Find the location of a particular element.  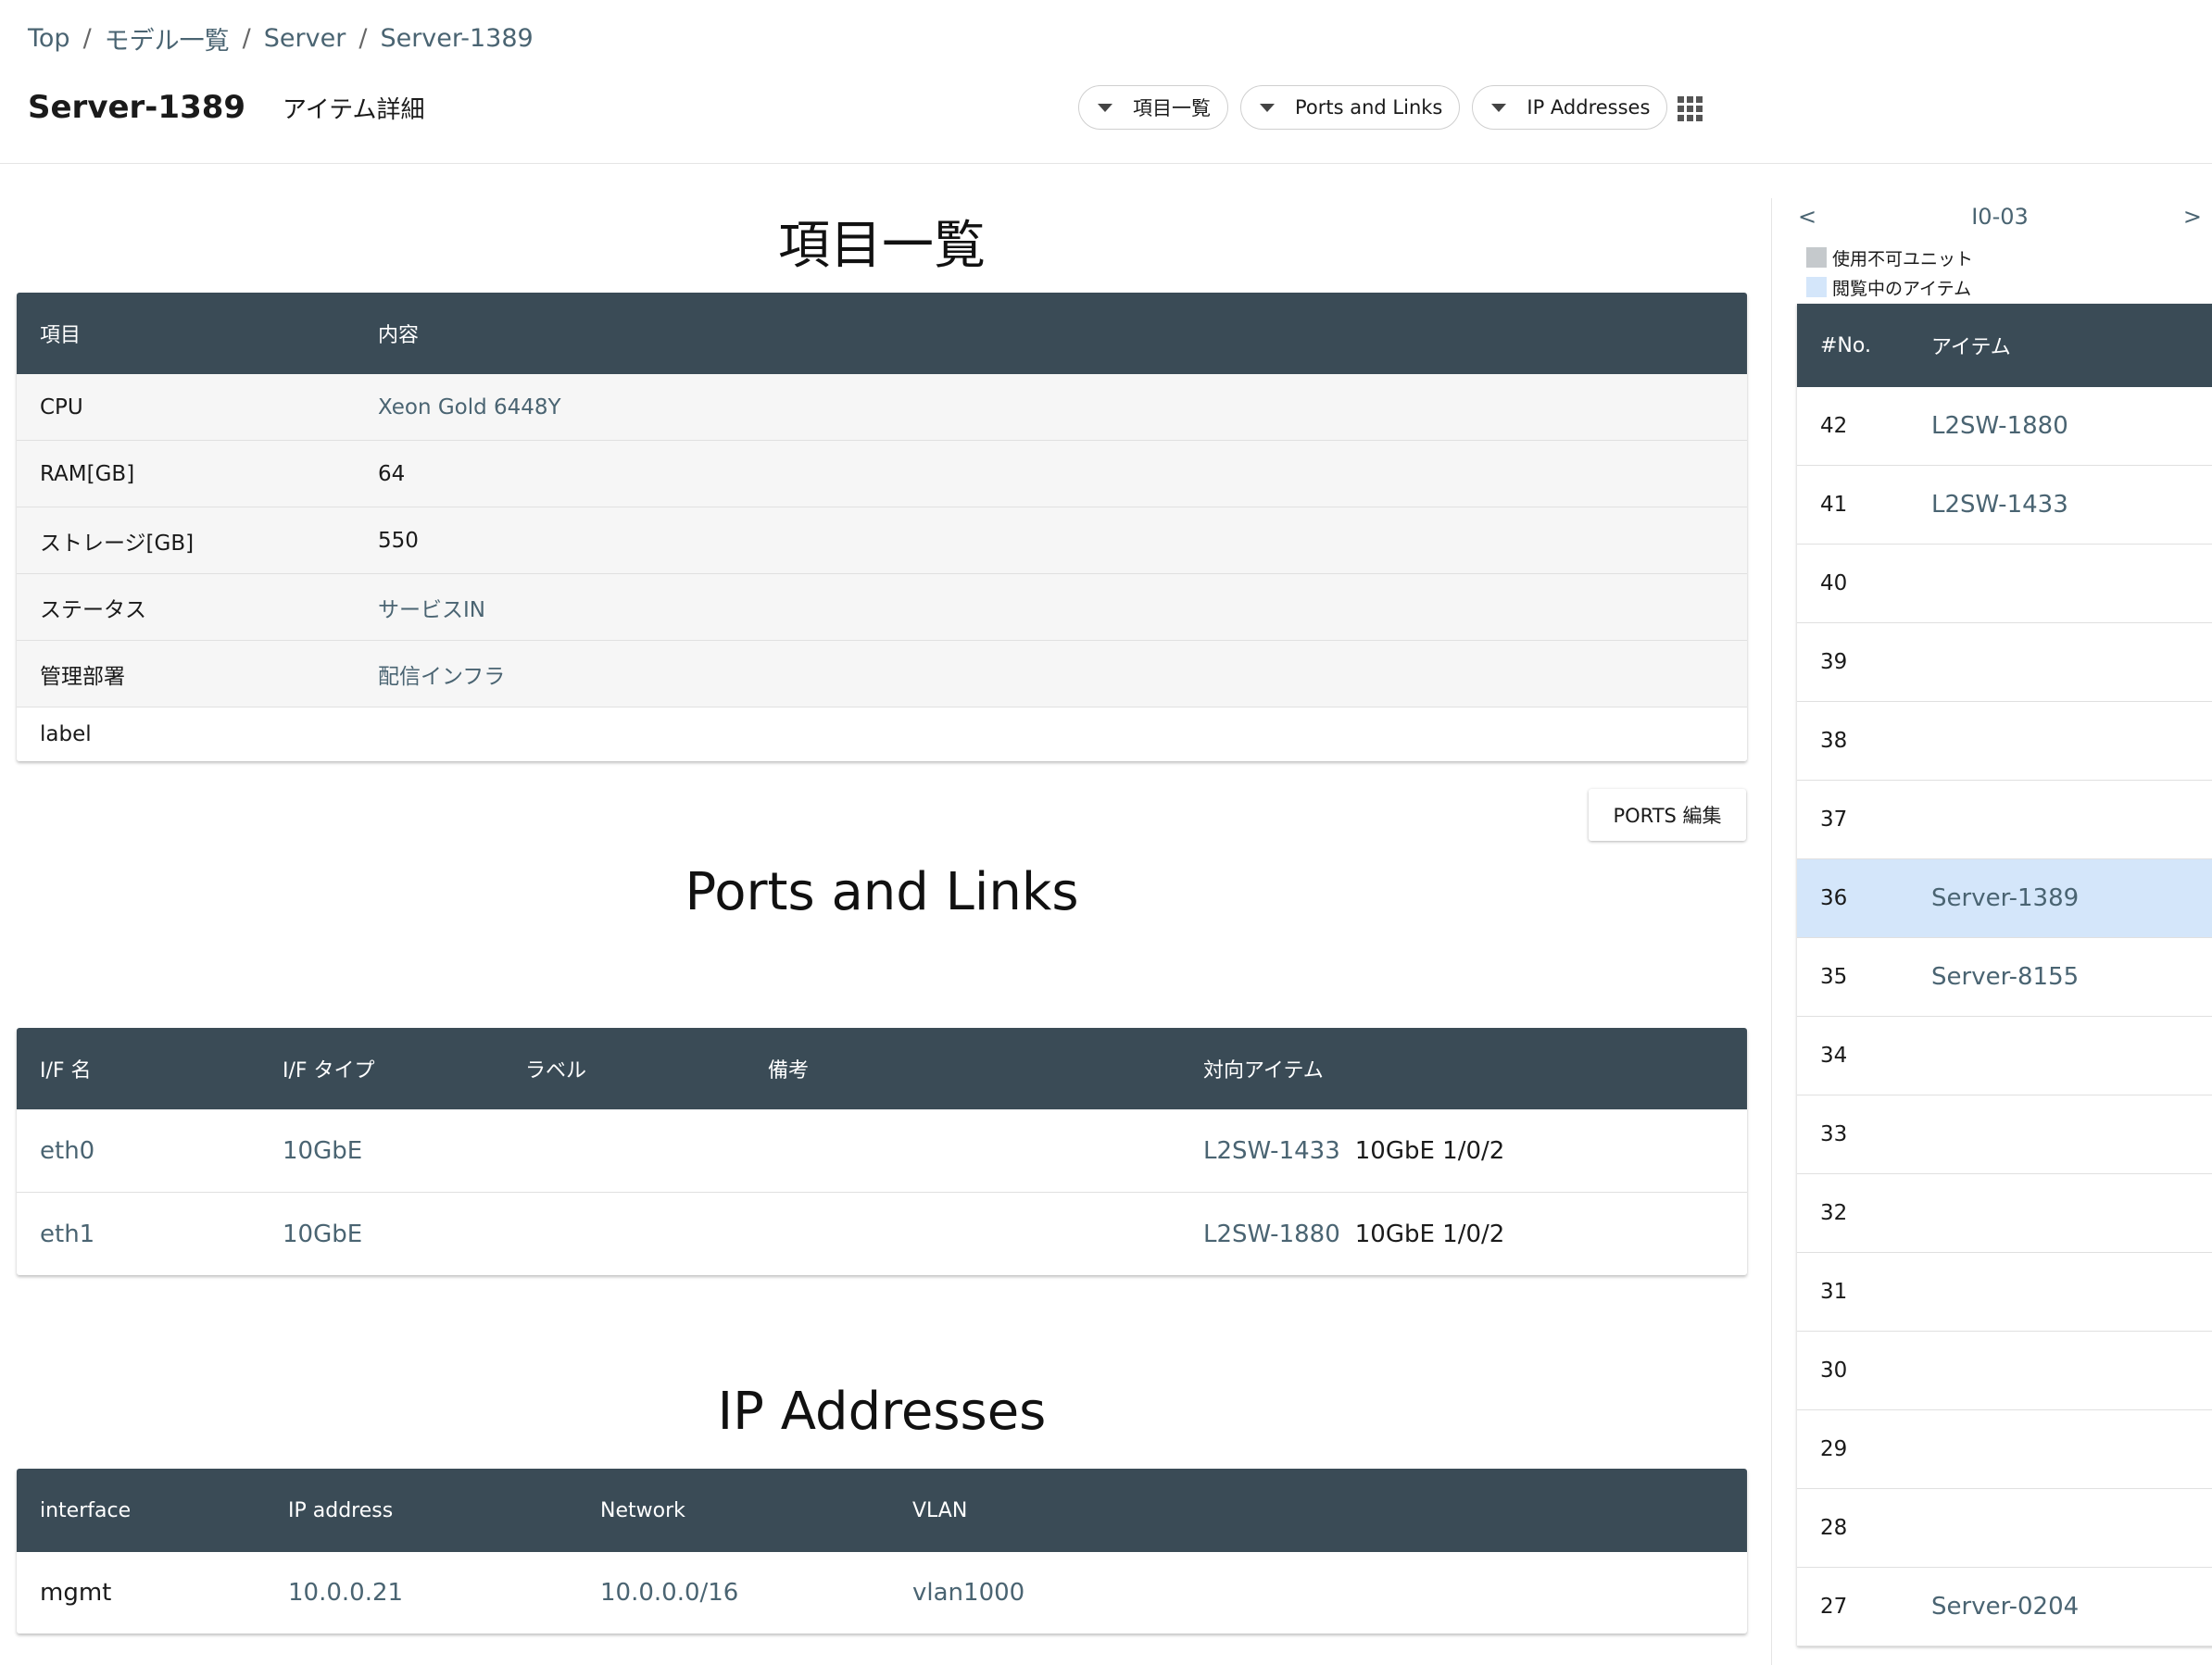

header-key: 項目 is located at coordinates (61, 335).